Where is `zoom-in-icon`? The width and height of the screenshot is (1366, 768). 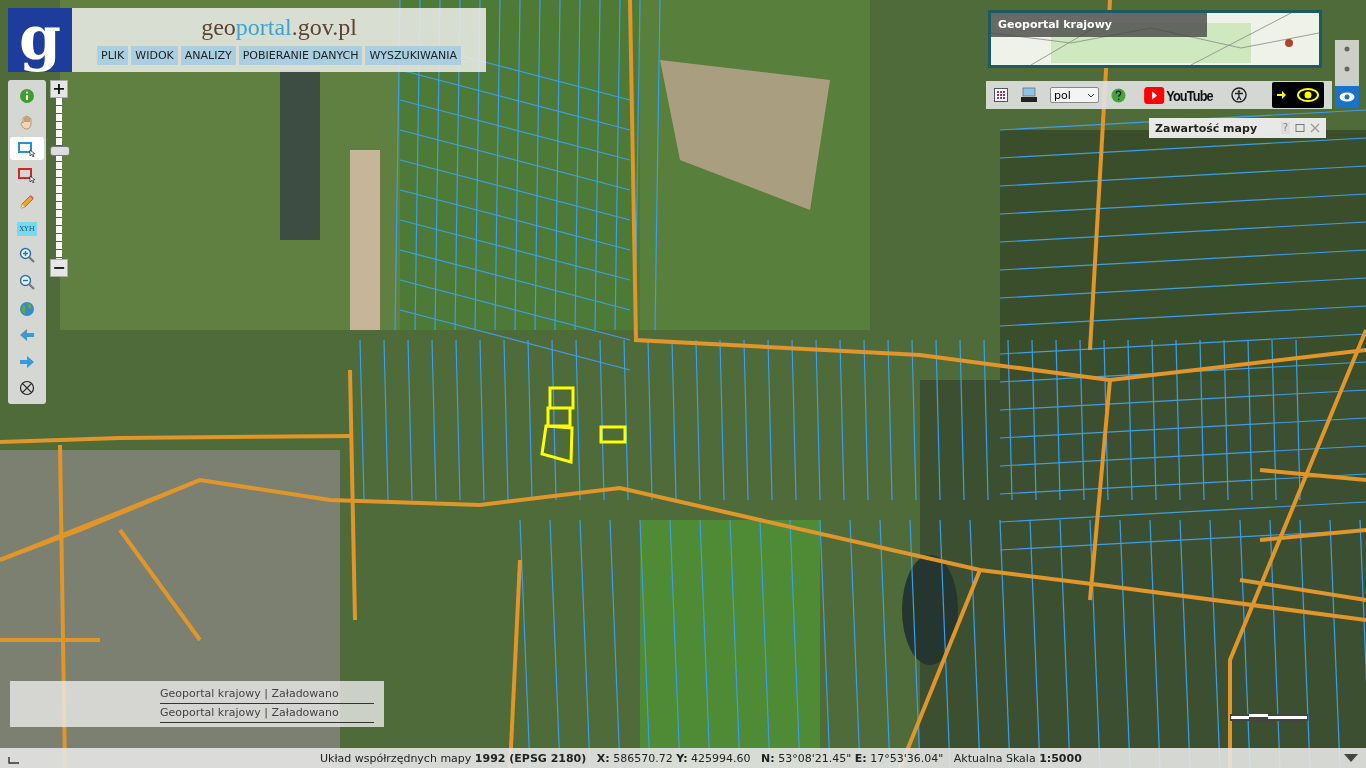
zoom-in-icon is located at coordinates (27, 255).